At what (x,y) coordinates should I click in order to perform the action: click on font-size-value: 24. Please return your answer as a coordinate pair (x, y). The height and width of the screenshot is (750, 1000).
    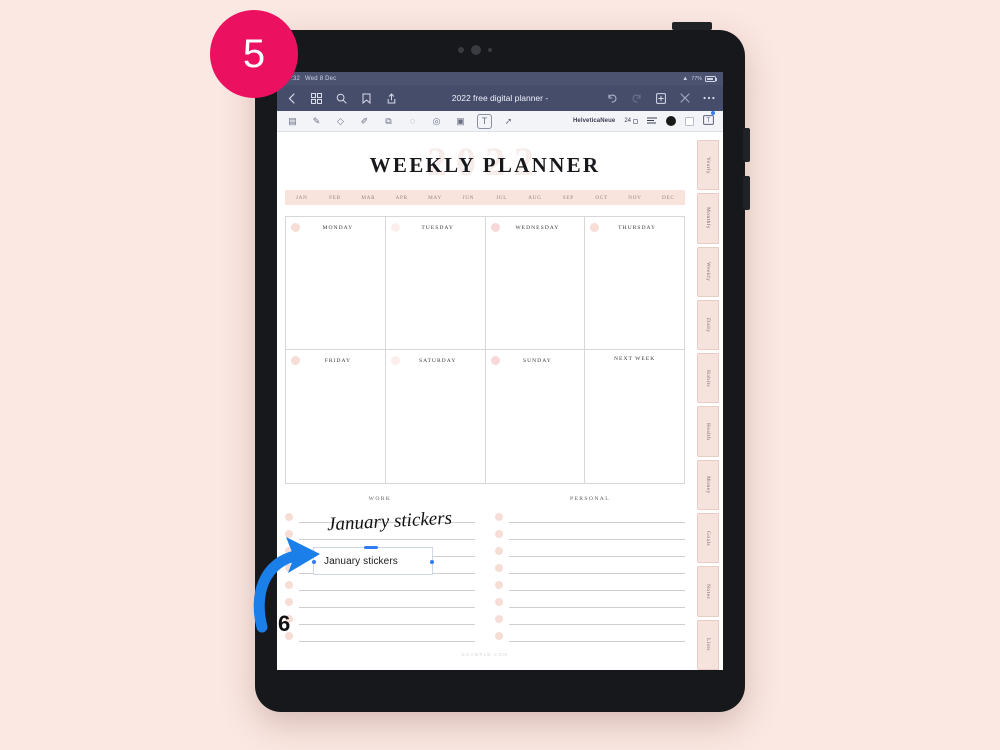
    Looking at the image, I should click on (627, 121).